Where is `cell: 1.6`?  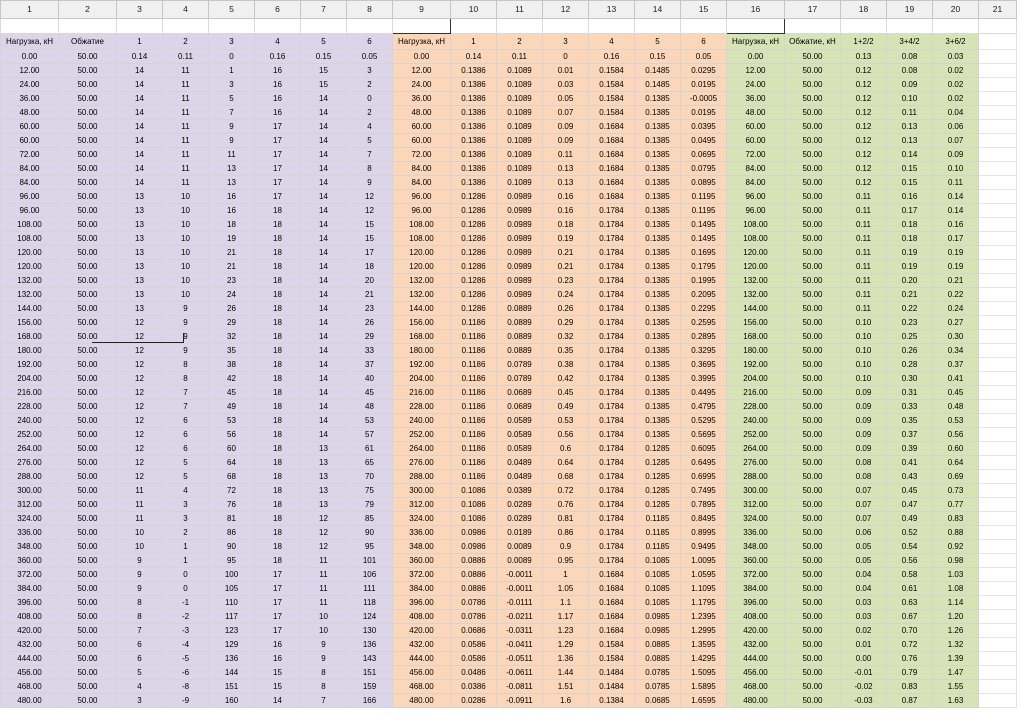
cell: 1.6 is located at coordinates (565, 700).